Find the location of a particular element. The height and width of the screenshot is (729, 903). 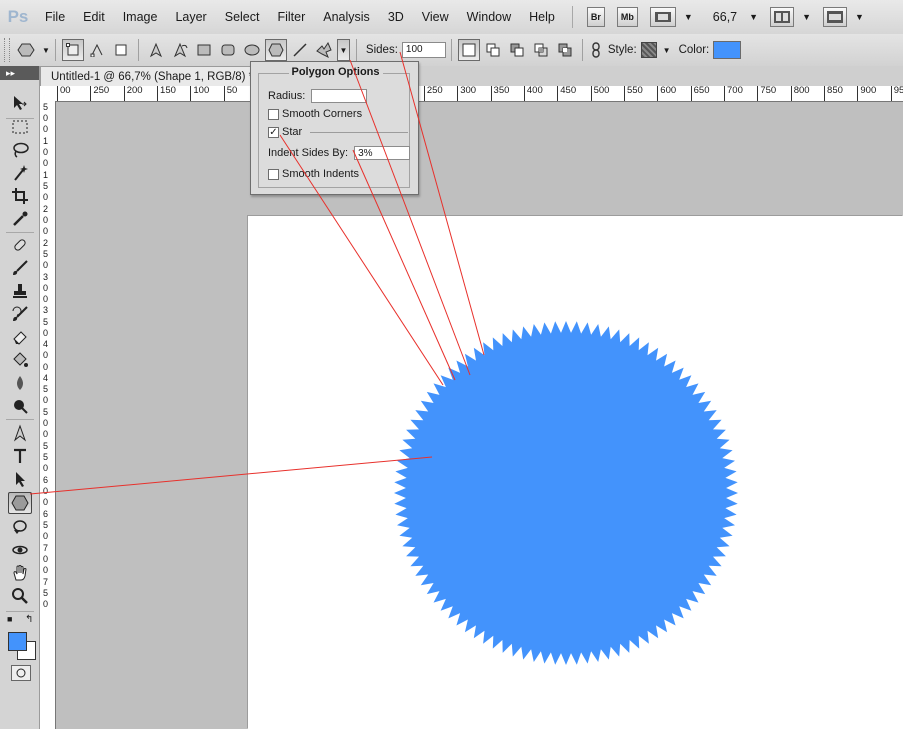

tool-preset-picker is located at coordinates (26, 50).